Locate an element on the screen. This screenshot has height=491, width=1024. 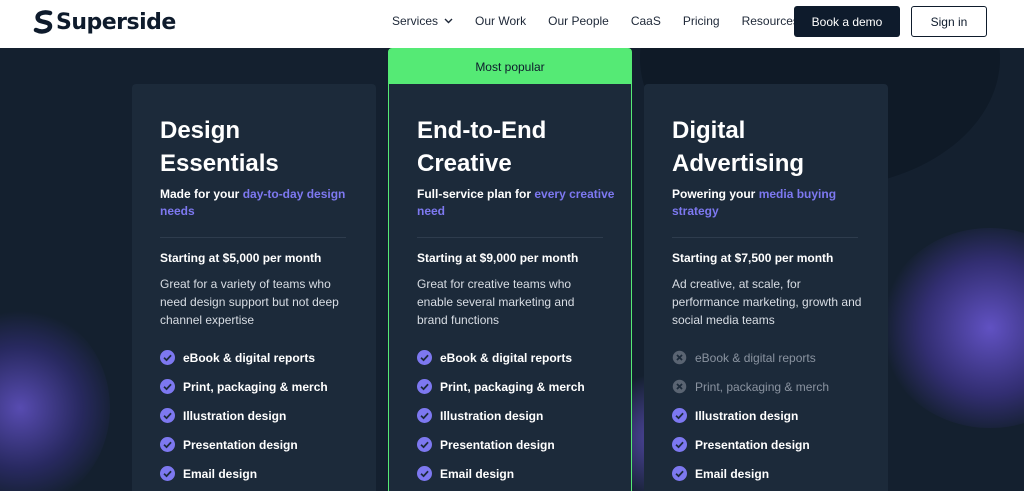
plan-title-line-2: Advertising is located at coordinates (738, 163).